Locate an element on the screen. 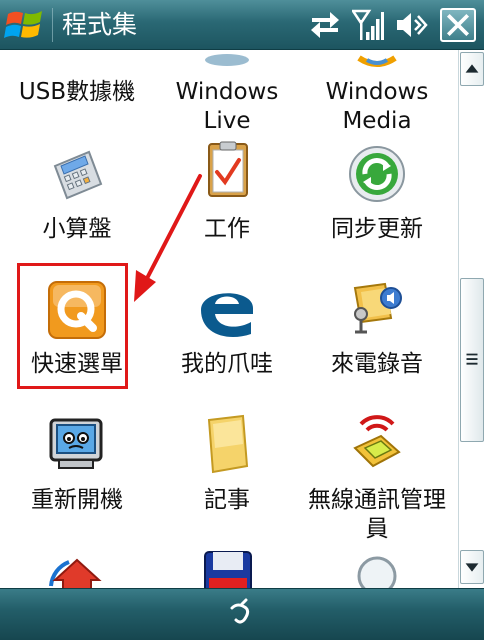 Image resolution: width=484 pixels, height=640 pixels. program-label: 重新開機 is located at coordinates (77, 500).